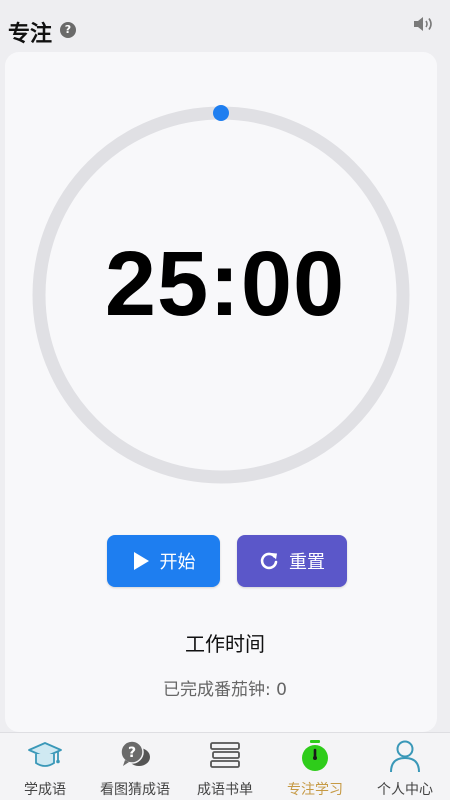 The image size is (450, 800). I want to click on progress-knob, so click(221, 113).